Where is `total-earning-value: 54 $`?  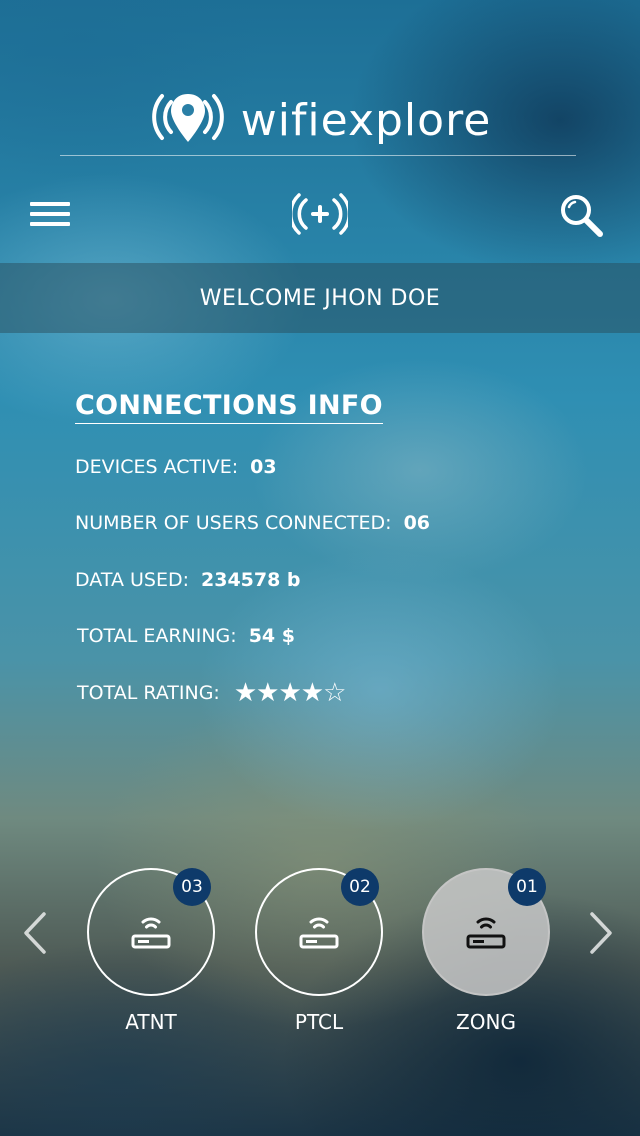 total-earning-value: 54 $ is located at coordinates (271, 636).